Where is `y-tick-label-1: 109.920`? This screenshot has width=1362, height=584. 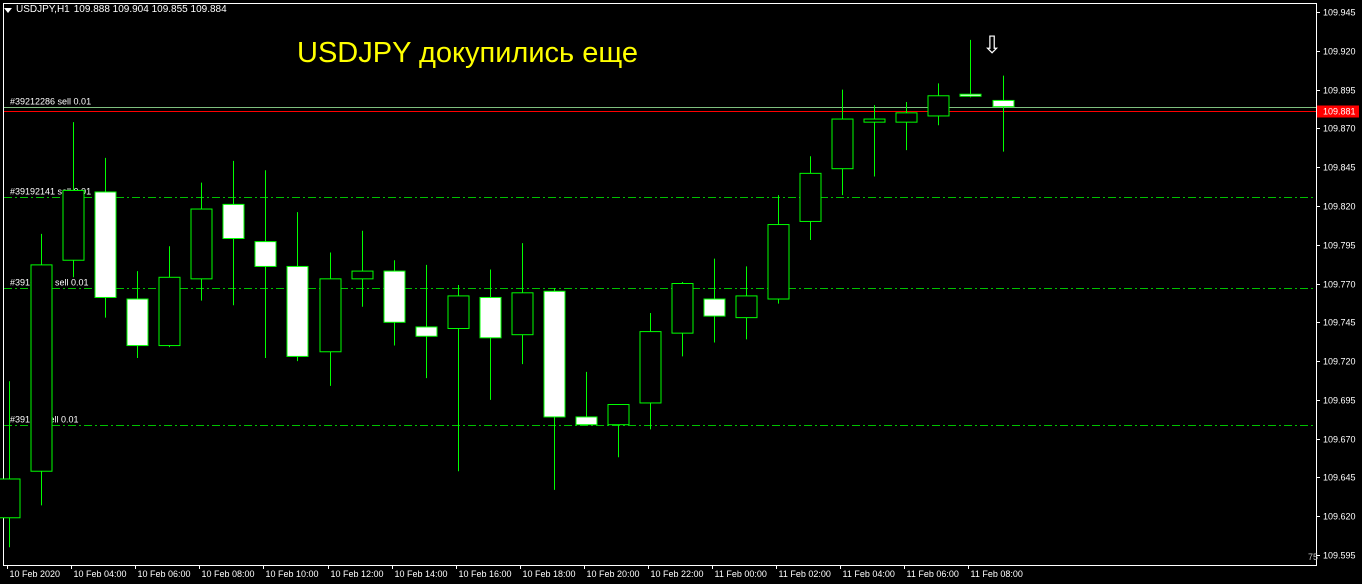 y-tick-label-1: 109.920 is located at coordinates (1339, 52).